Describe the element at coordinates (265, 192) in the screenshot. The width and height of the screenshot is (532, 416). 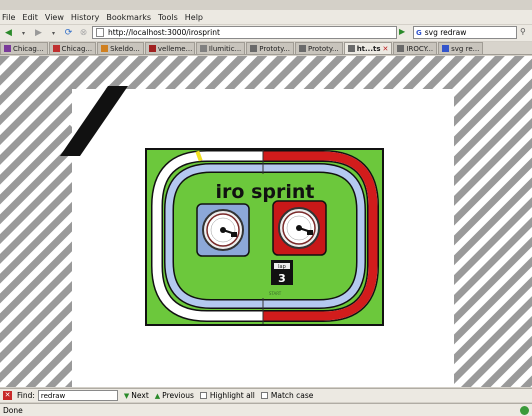
I see `game-title: iro sprint` at that location.